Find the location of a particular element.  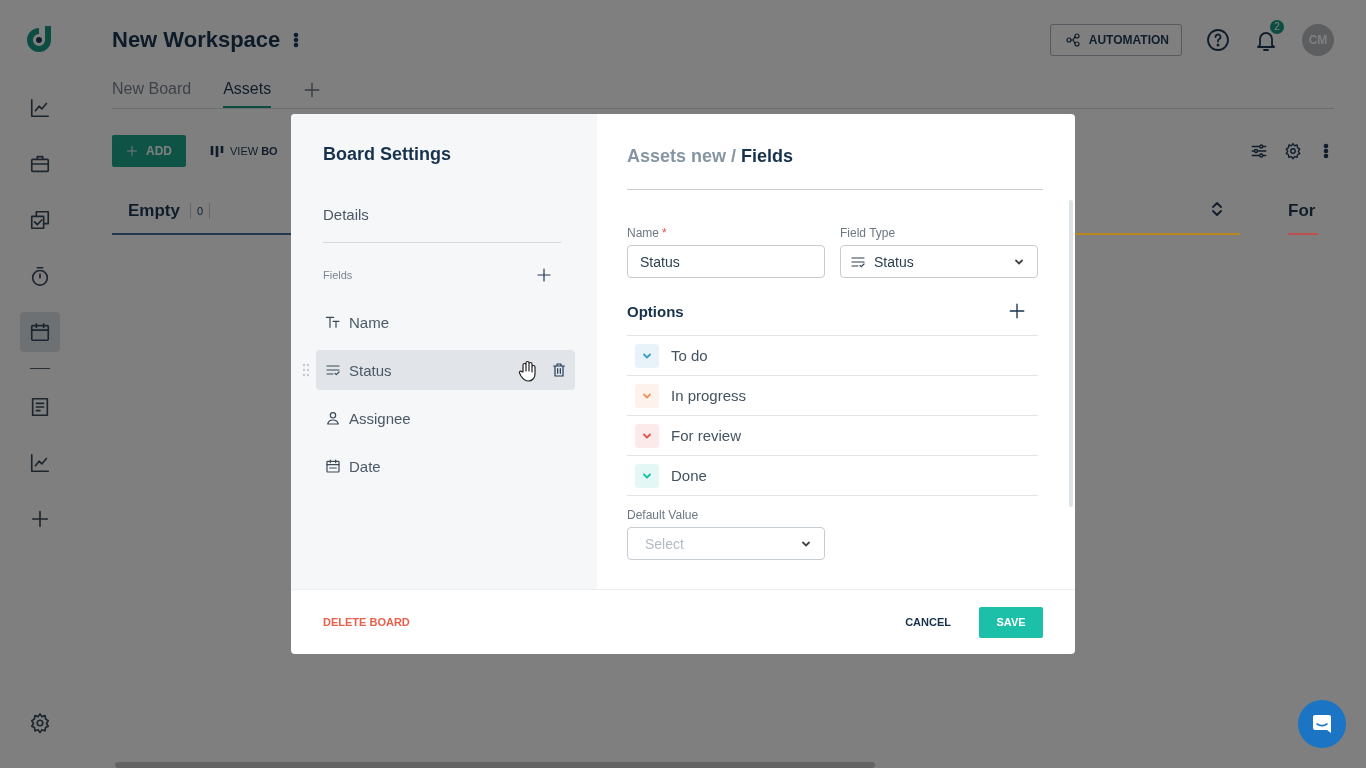

delete-board-button: DELETE BOARD is located at coordinates (366, 622).